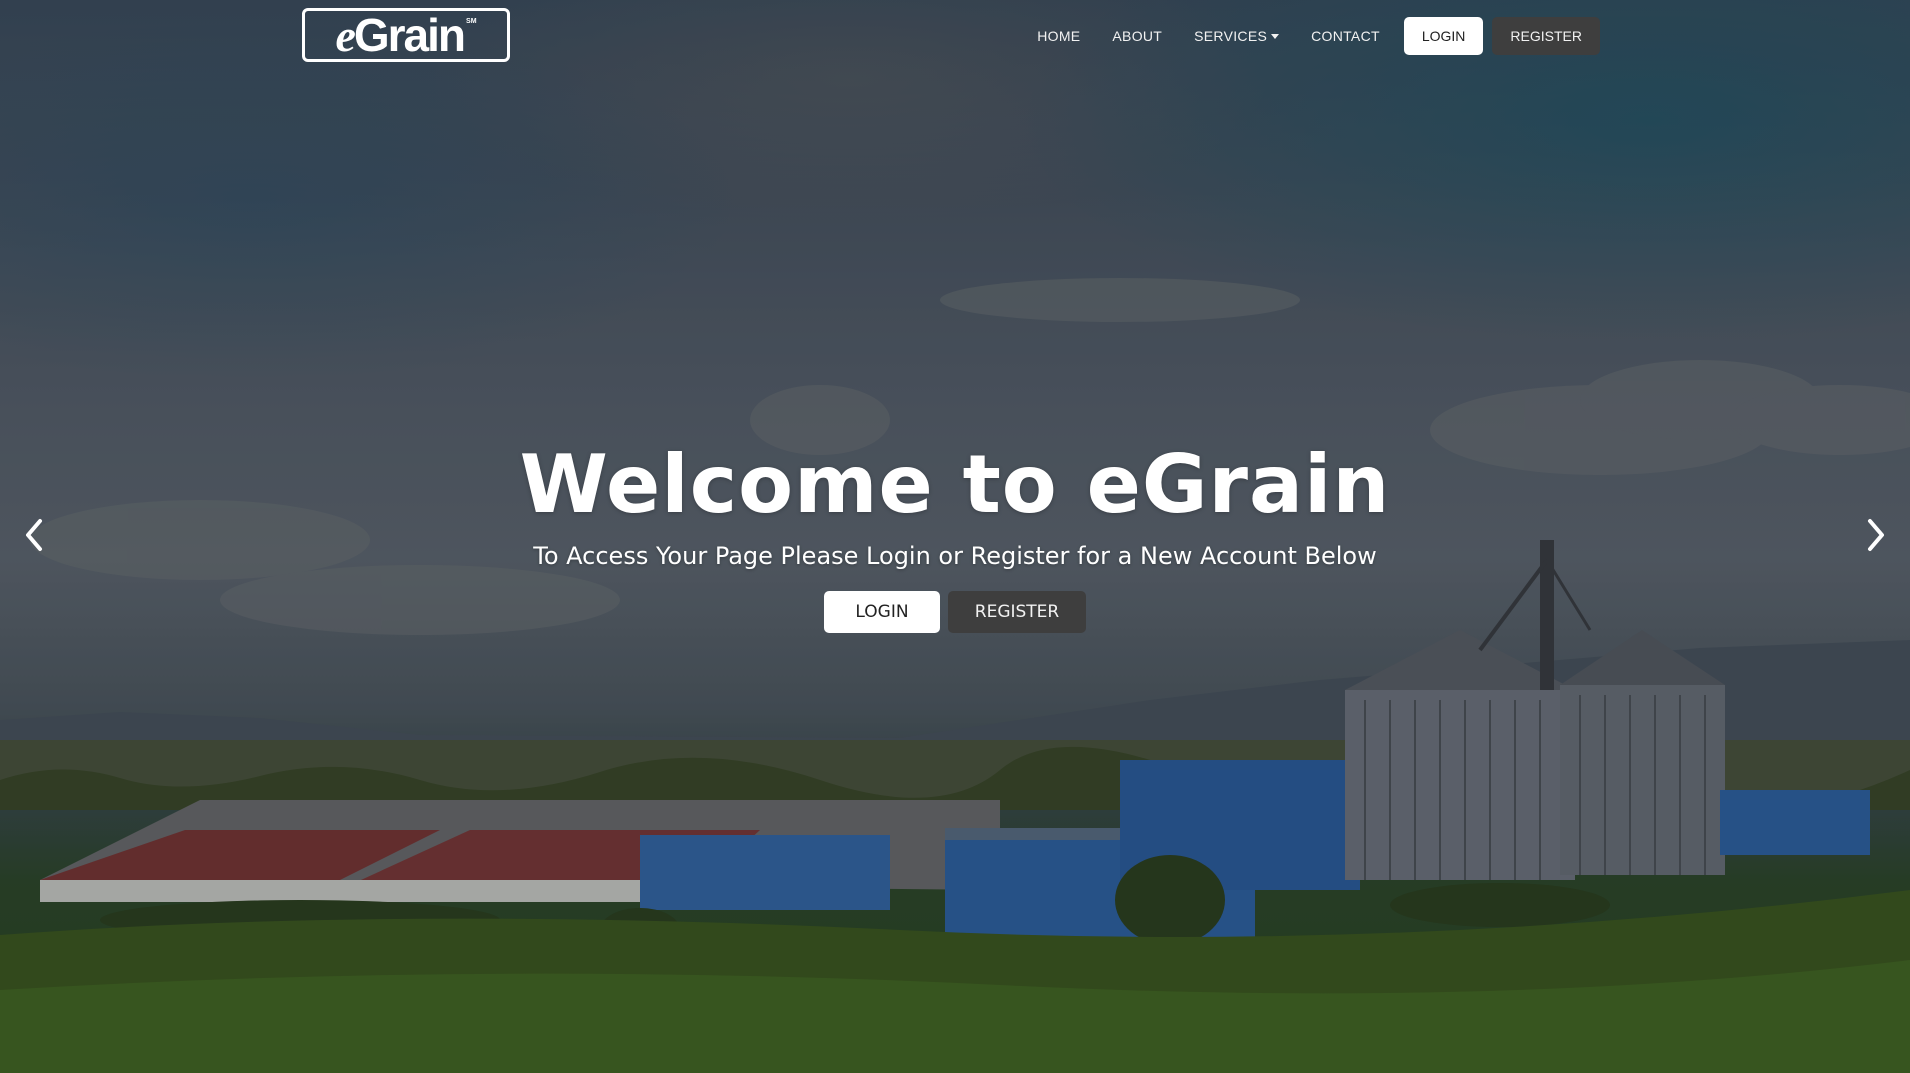 The width and height of the screenshot is (1910, 1073). I want to click on hero-register-button: REGISTER, so click(1017, 612).